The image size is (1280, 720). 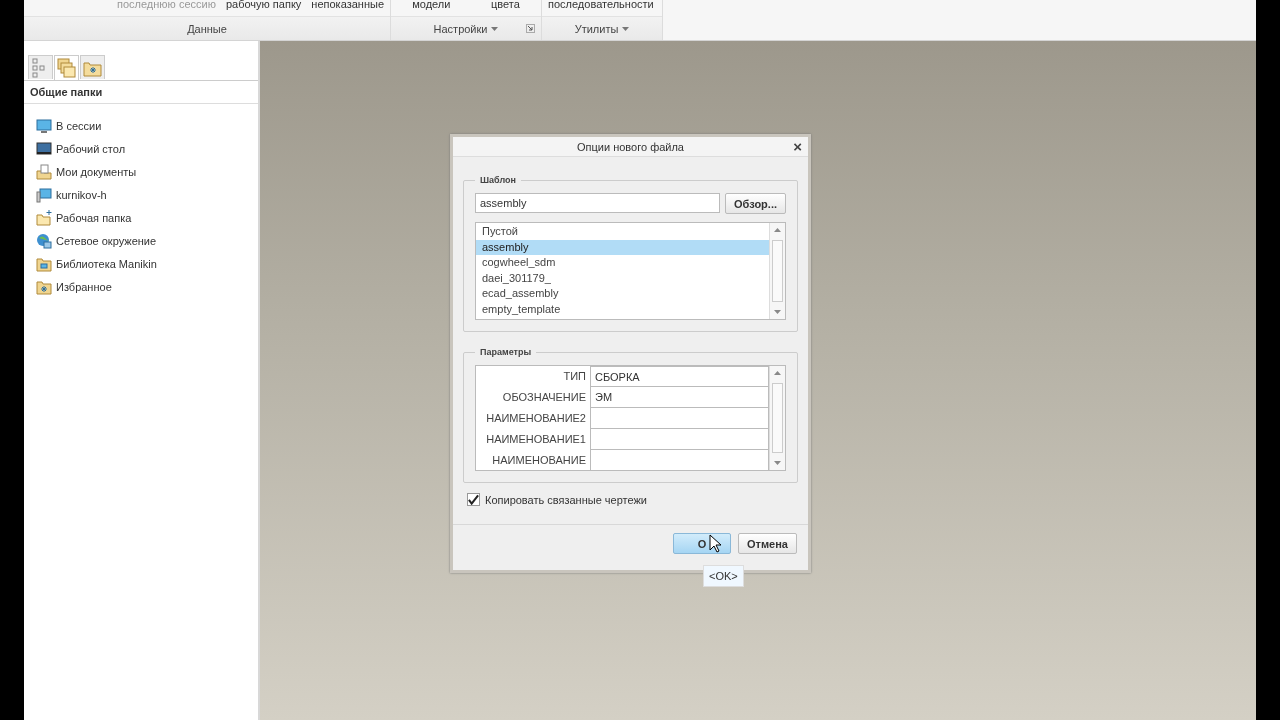 I want to click on parameter-name: НАИМЕНОВАНИЕ1, so click(x=536, y=439).